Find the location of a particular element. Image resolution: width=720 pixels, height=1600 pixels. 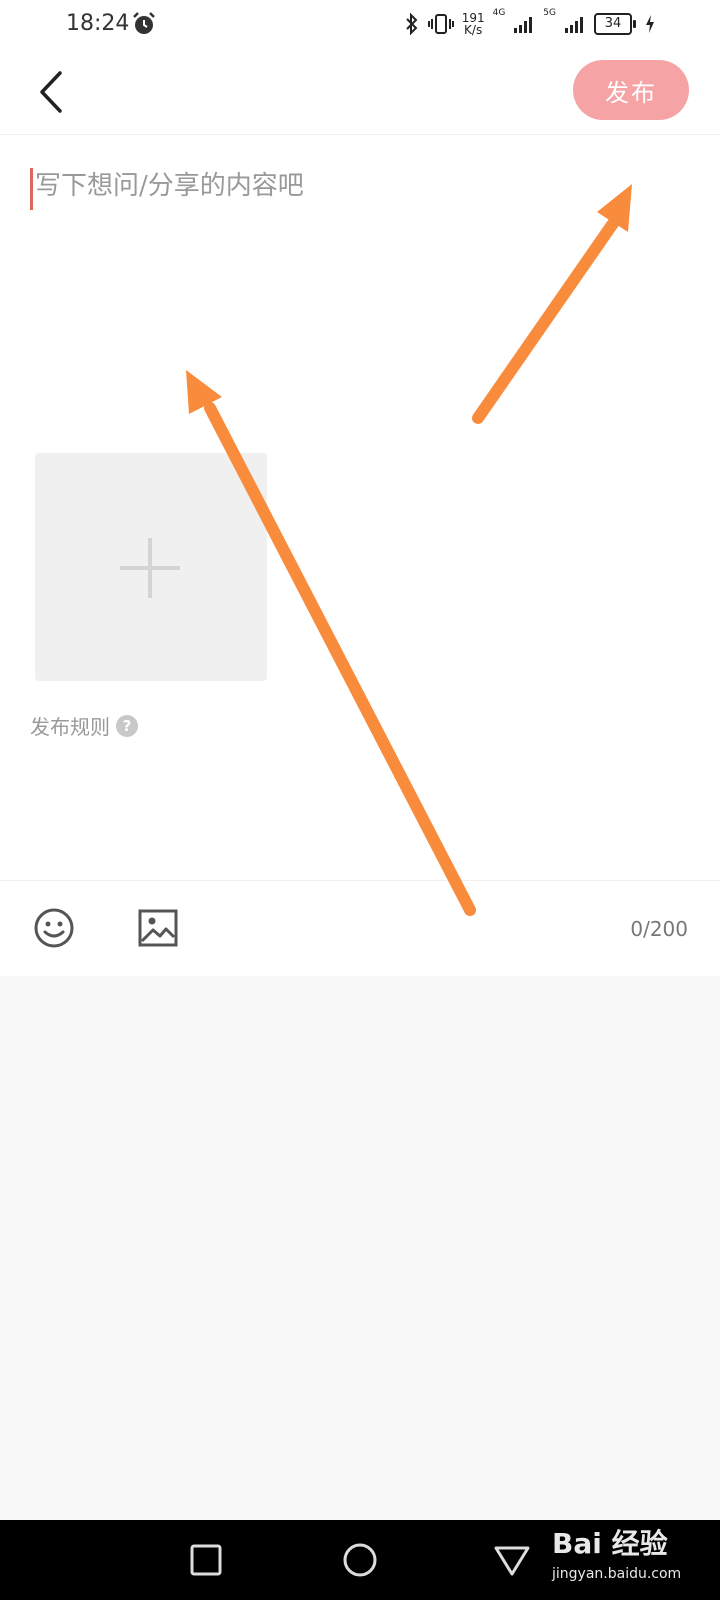

emoji-button is located at coordinates (54, 928).